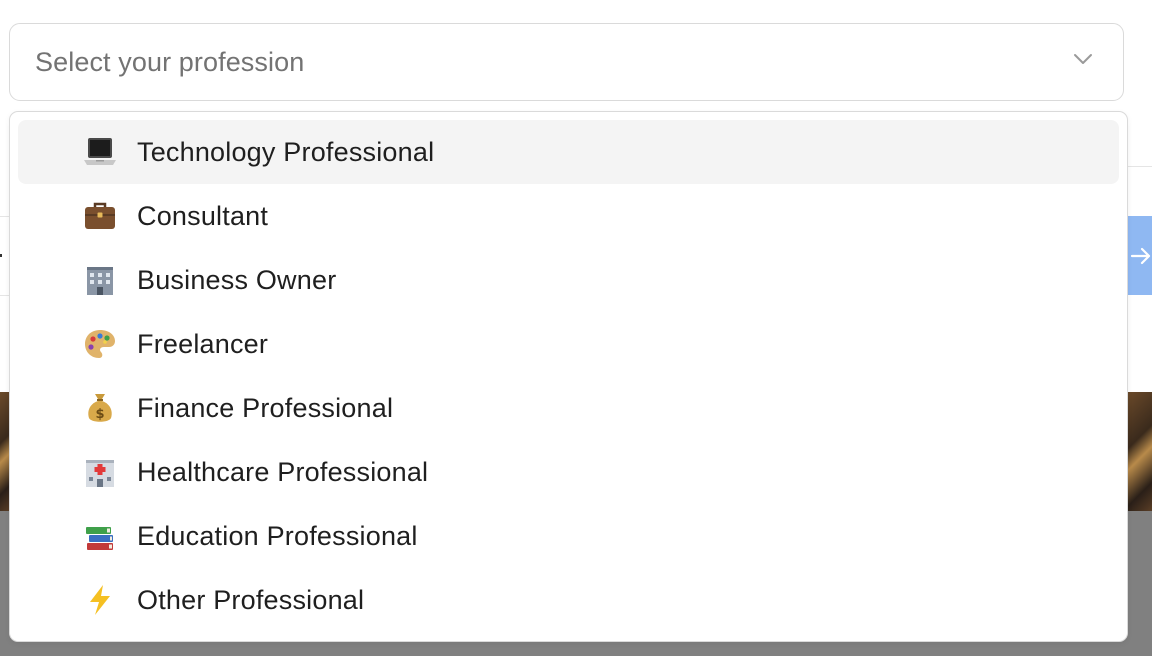 The height and width of the screenshot is (656, 1152). I want to click on background-image, so click(1139, 451).